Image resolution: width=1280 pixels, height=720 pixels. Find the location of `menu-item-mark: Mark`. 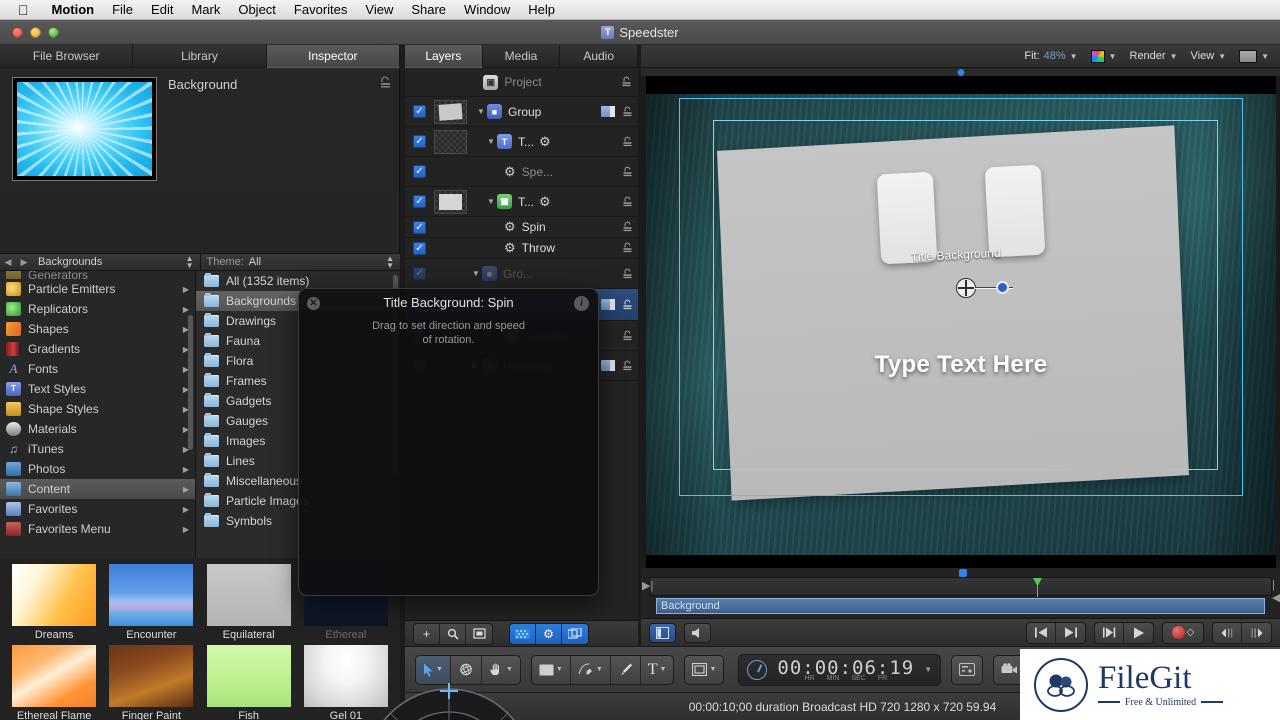

menu-item-mark: Mark is located at coordinates (205, 9).